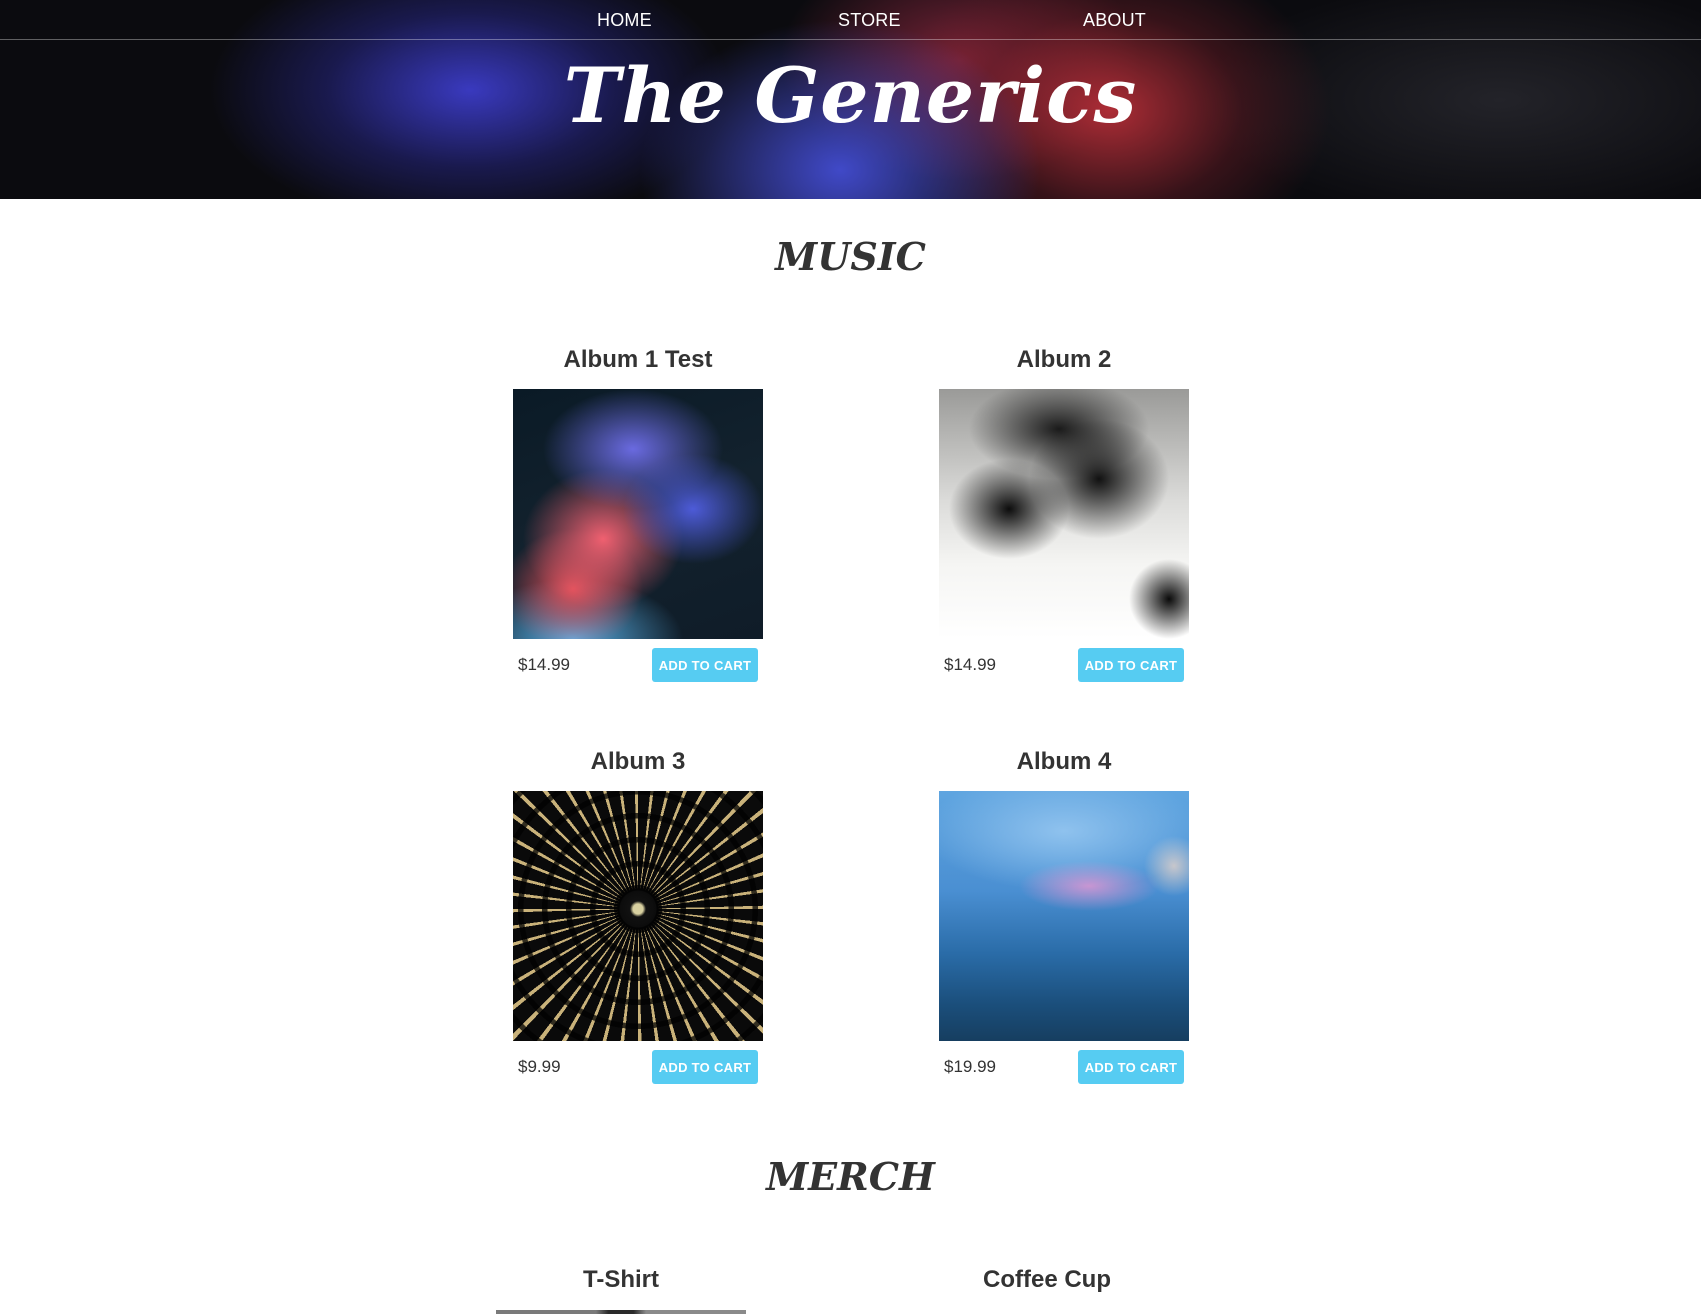  I want to click on album-title: Album 2, so click(1064, 359).